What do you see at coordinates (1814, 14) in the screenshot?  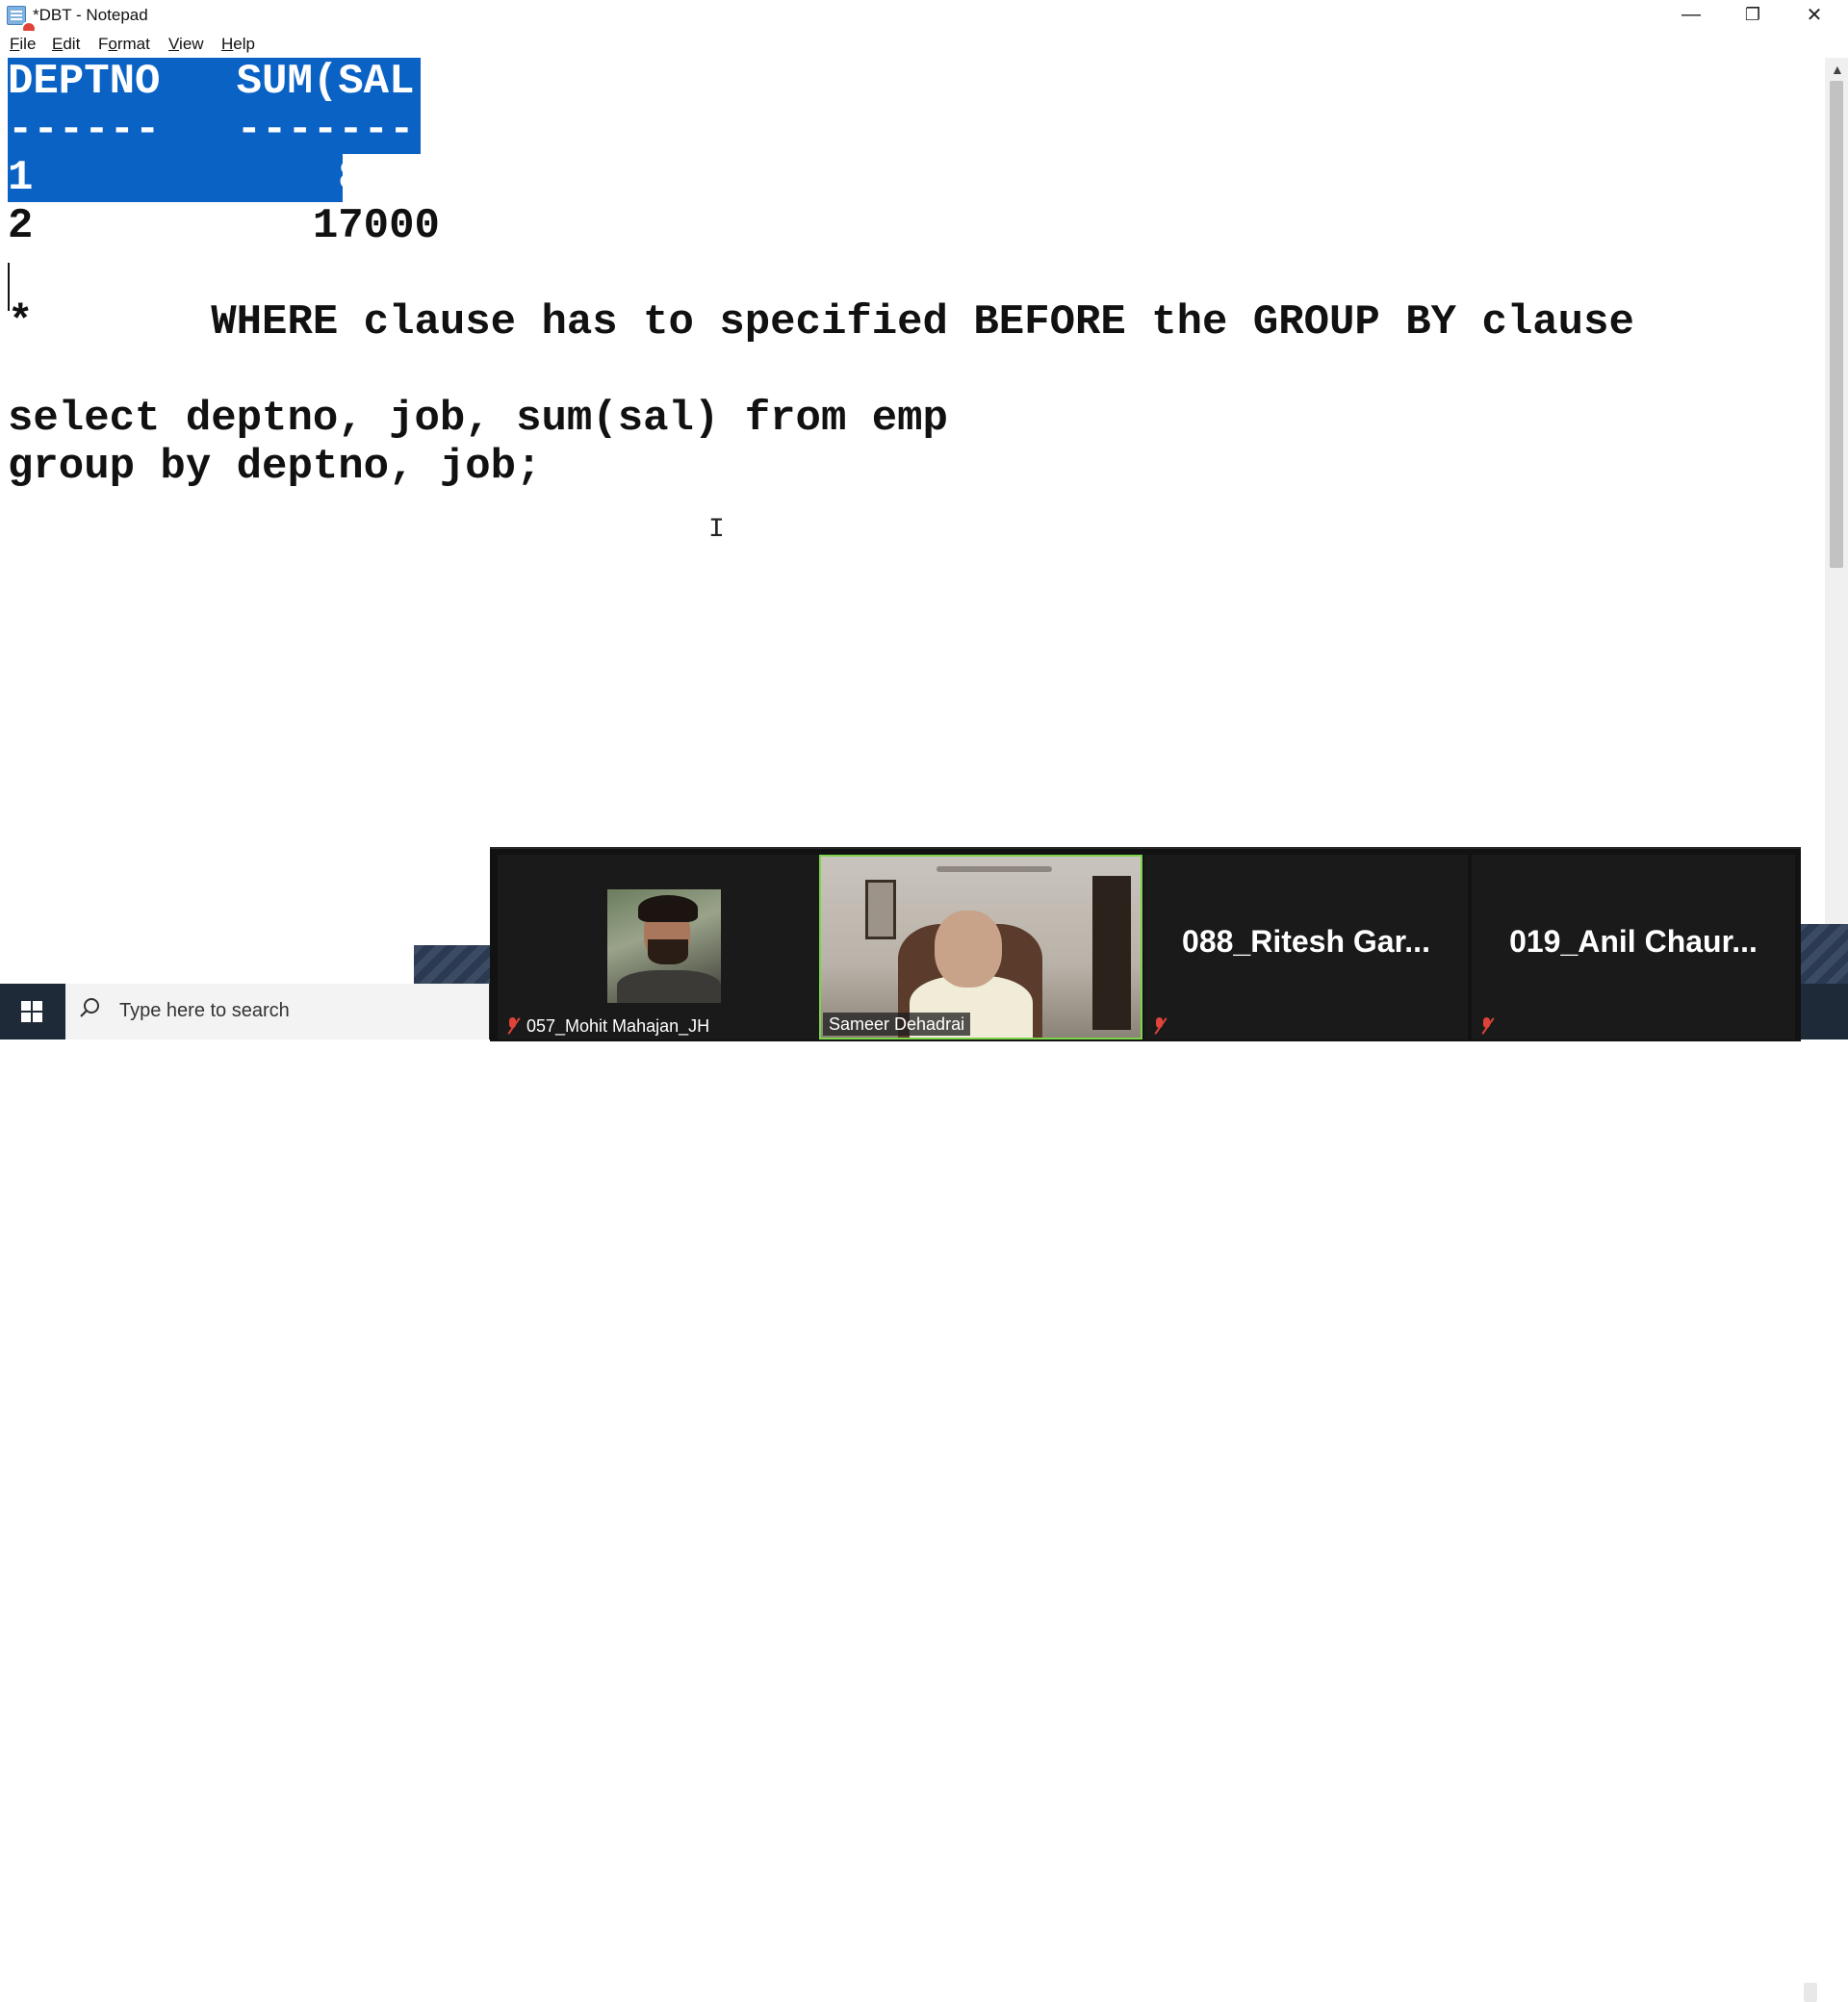 I see `close-button: ✕` at bounding box center [1814, 14].